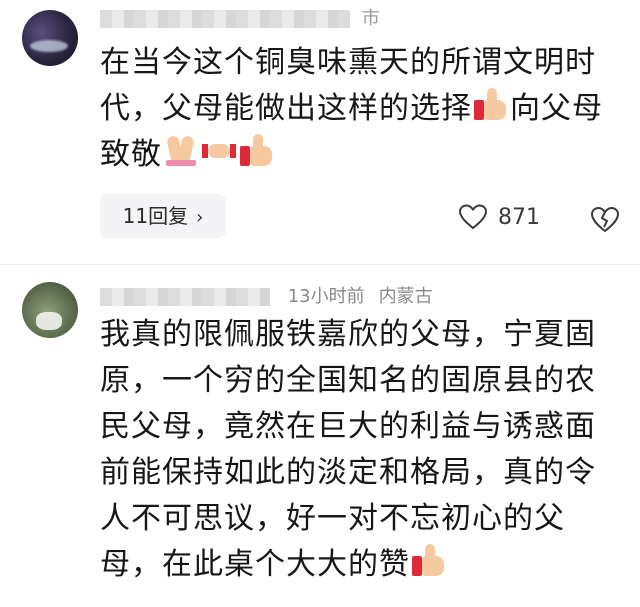  Describe the element at coordinates (519, 217) in the screenshot. I see `like-count: 871` at that location.